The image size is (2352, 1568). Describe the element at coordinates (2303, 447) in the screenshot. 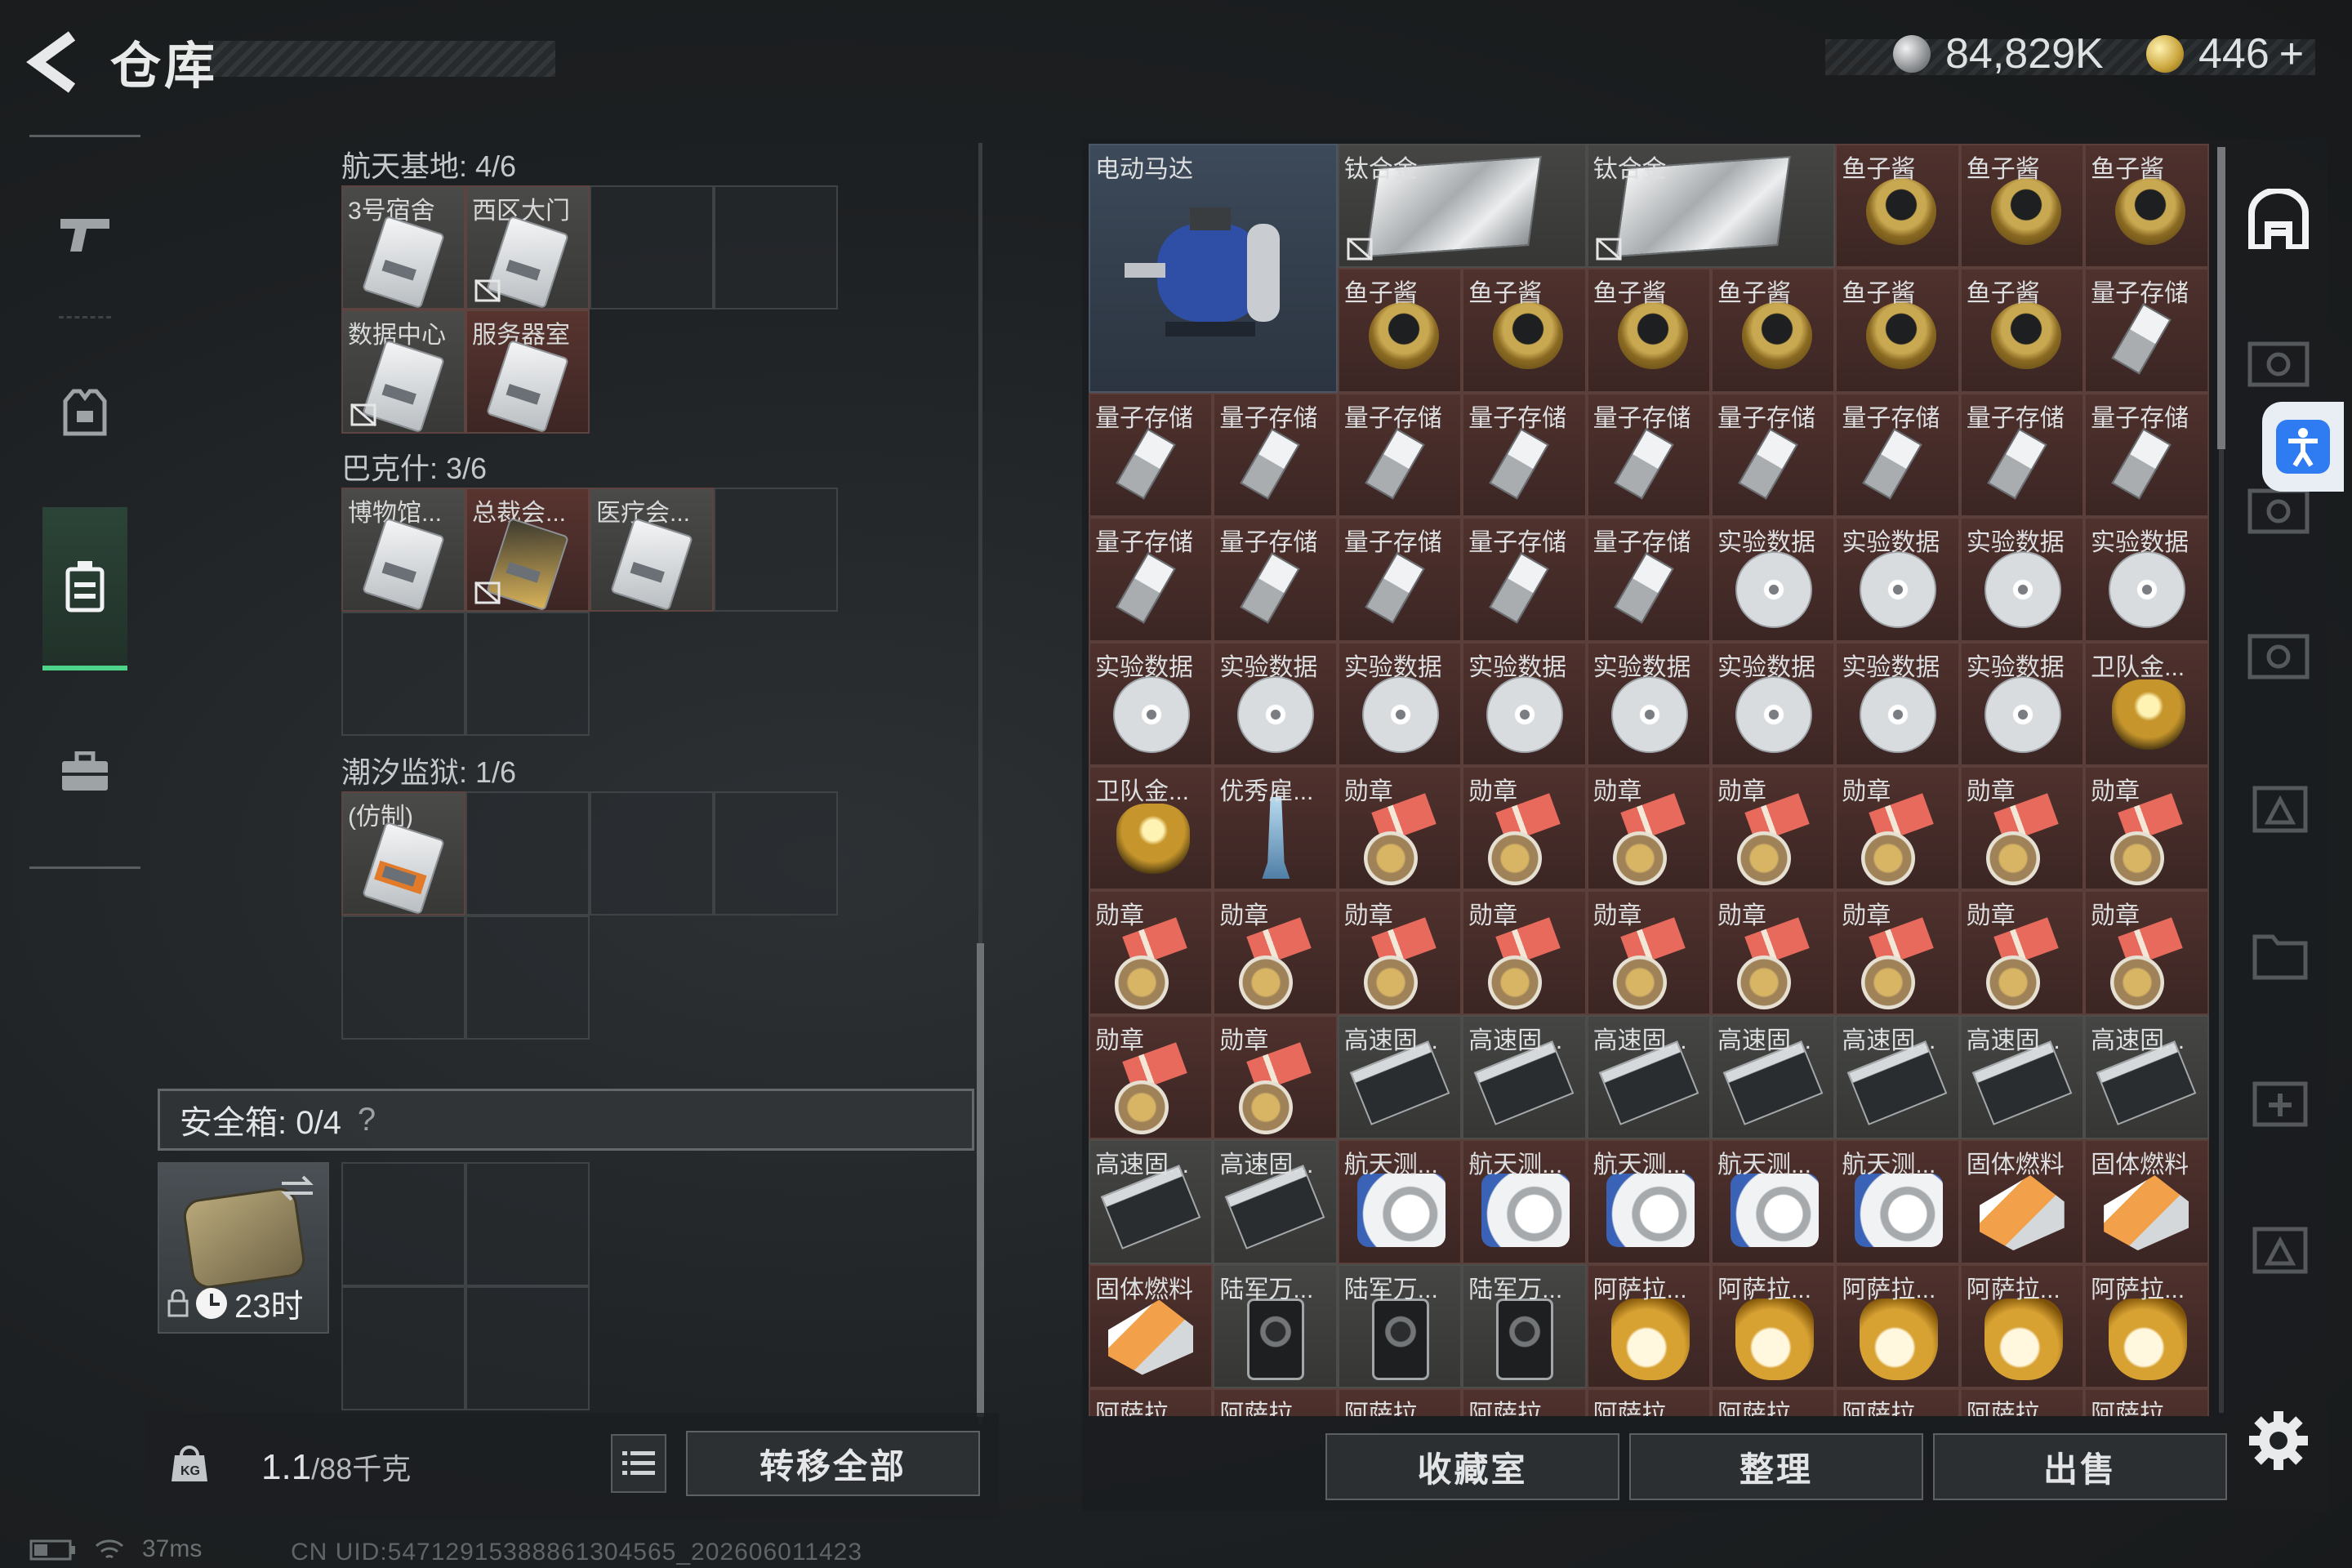

I see `accessibility-button` at that location.